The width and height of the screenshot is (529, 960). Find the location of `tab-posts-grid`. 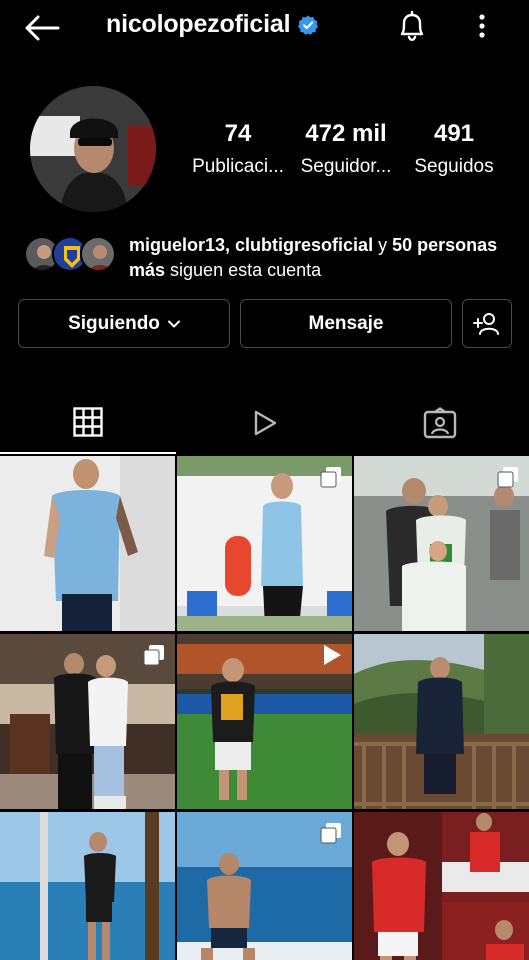

tab-posts-grid is located at coordinates (88, 423).